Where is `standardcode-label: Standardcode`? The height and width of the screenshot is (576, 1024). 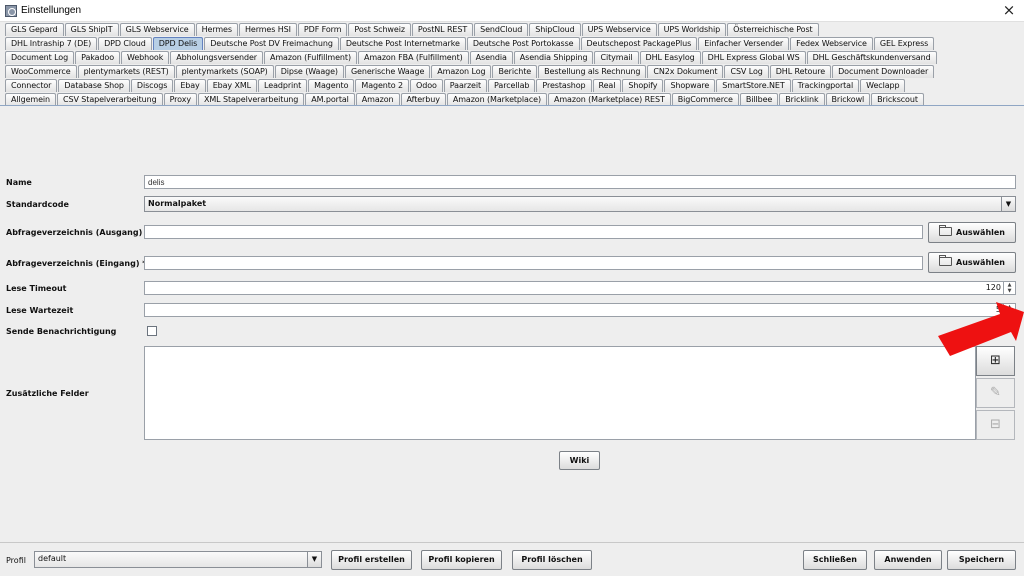 standardcode-label: Standardcode is located at coordinates (37, 204).